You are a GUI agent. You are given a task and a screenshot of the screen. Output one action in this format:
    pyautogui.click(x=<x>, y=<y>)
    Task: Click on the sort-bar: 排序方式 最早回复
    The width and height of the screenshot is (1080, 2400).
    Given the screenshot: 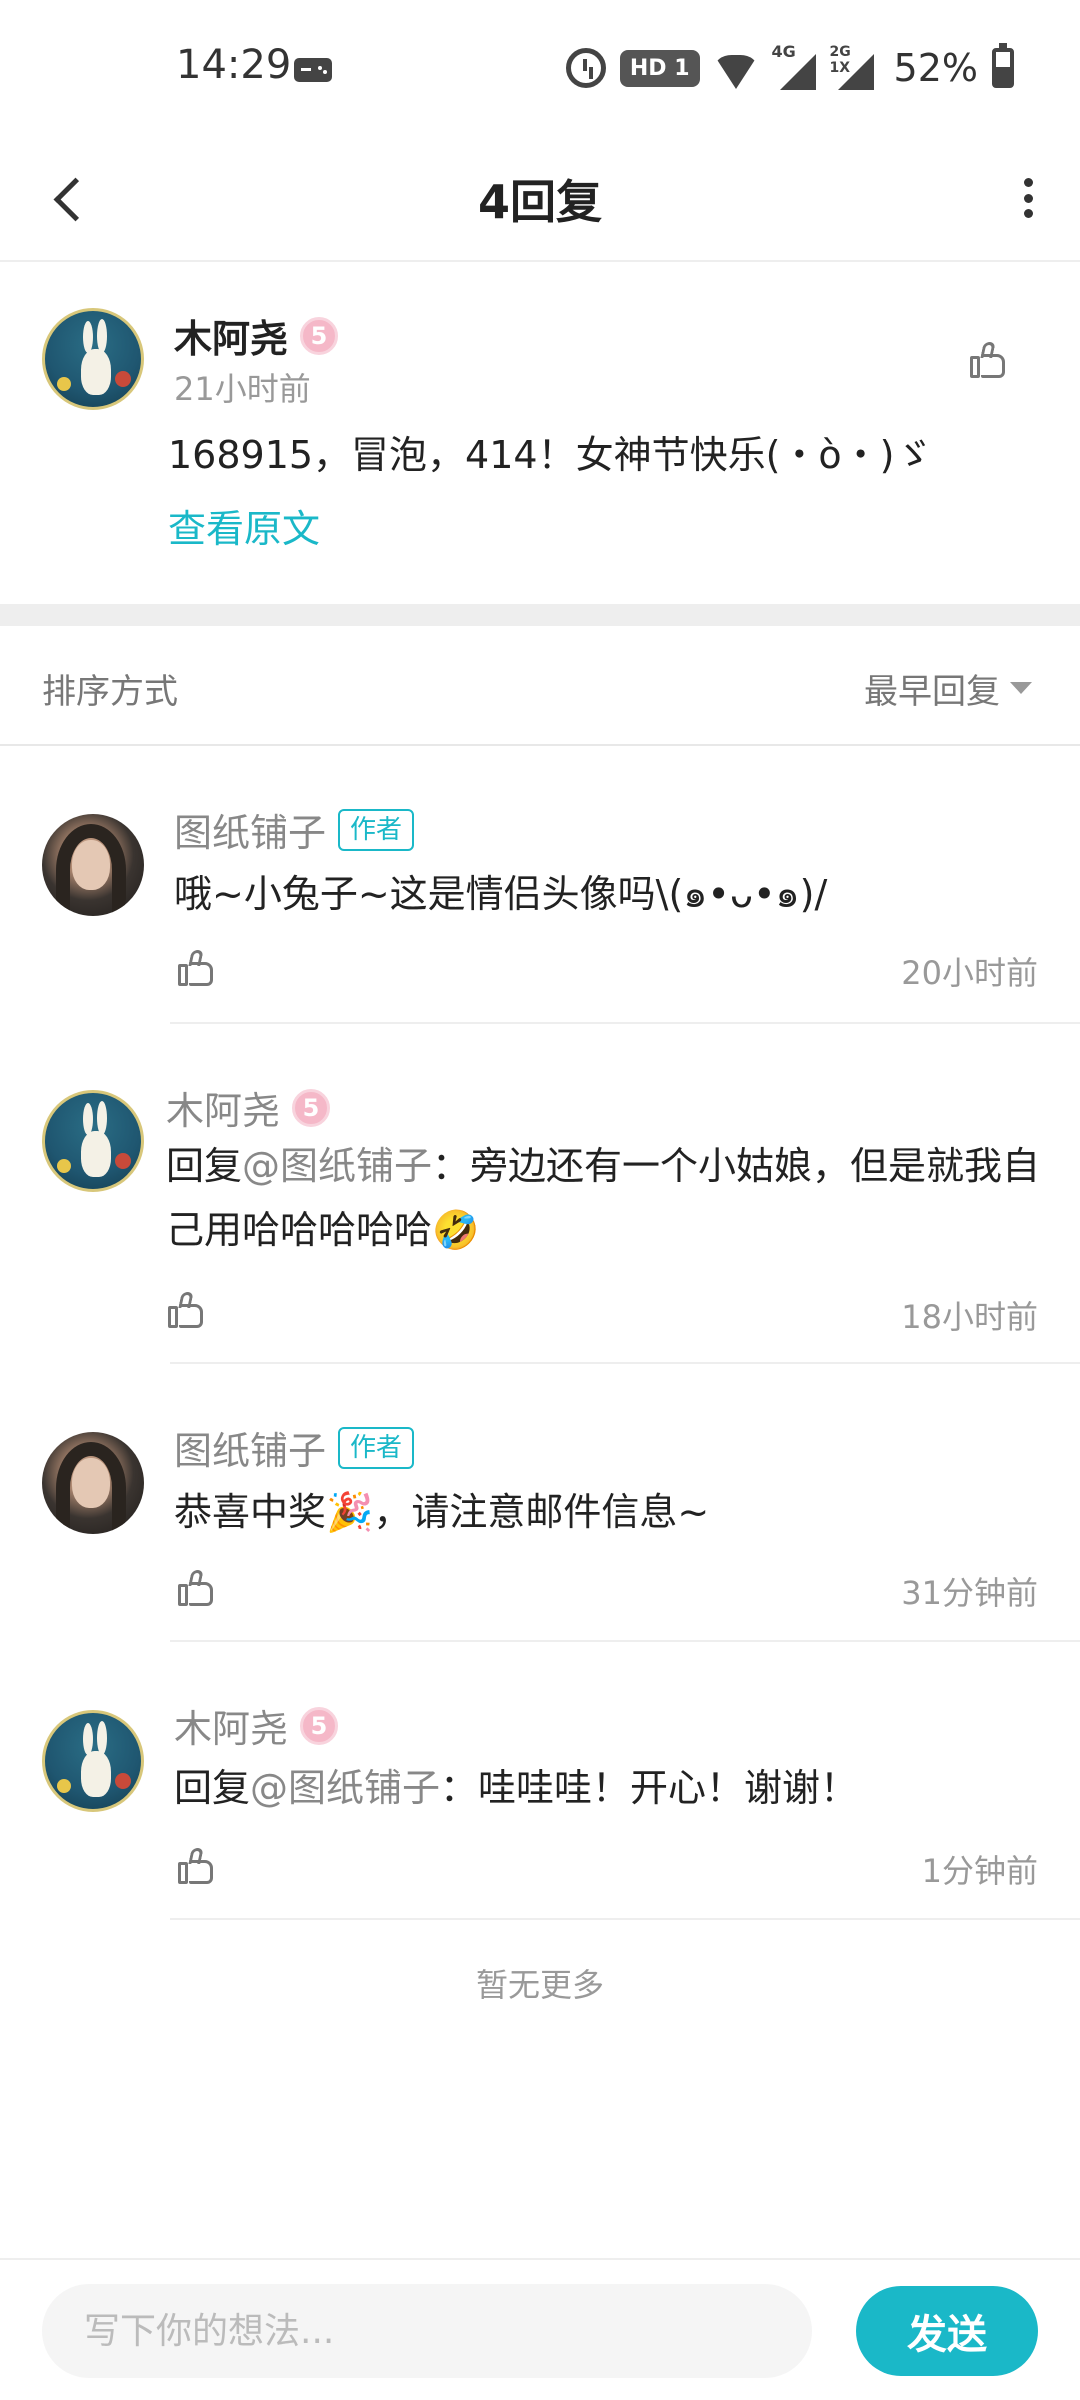 What is the action you would take?
    pyautogui.click(x=540, y=686)
    